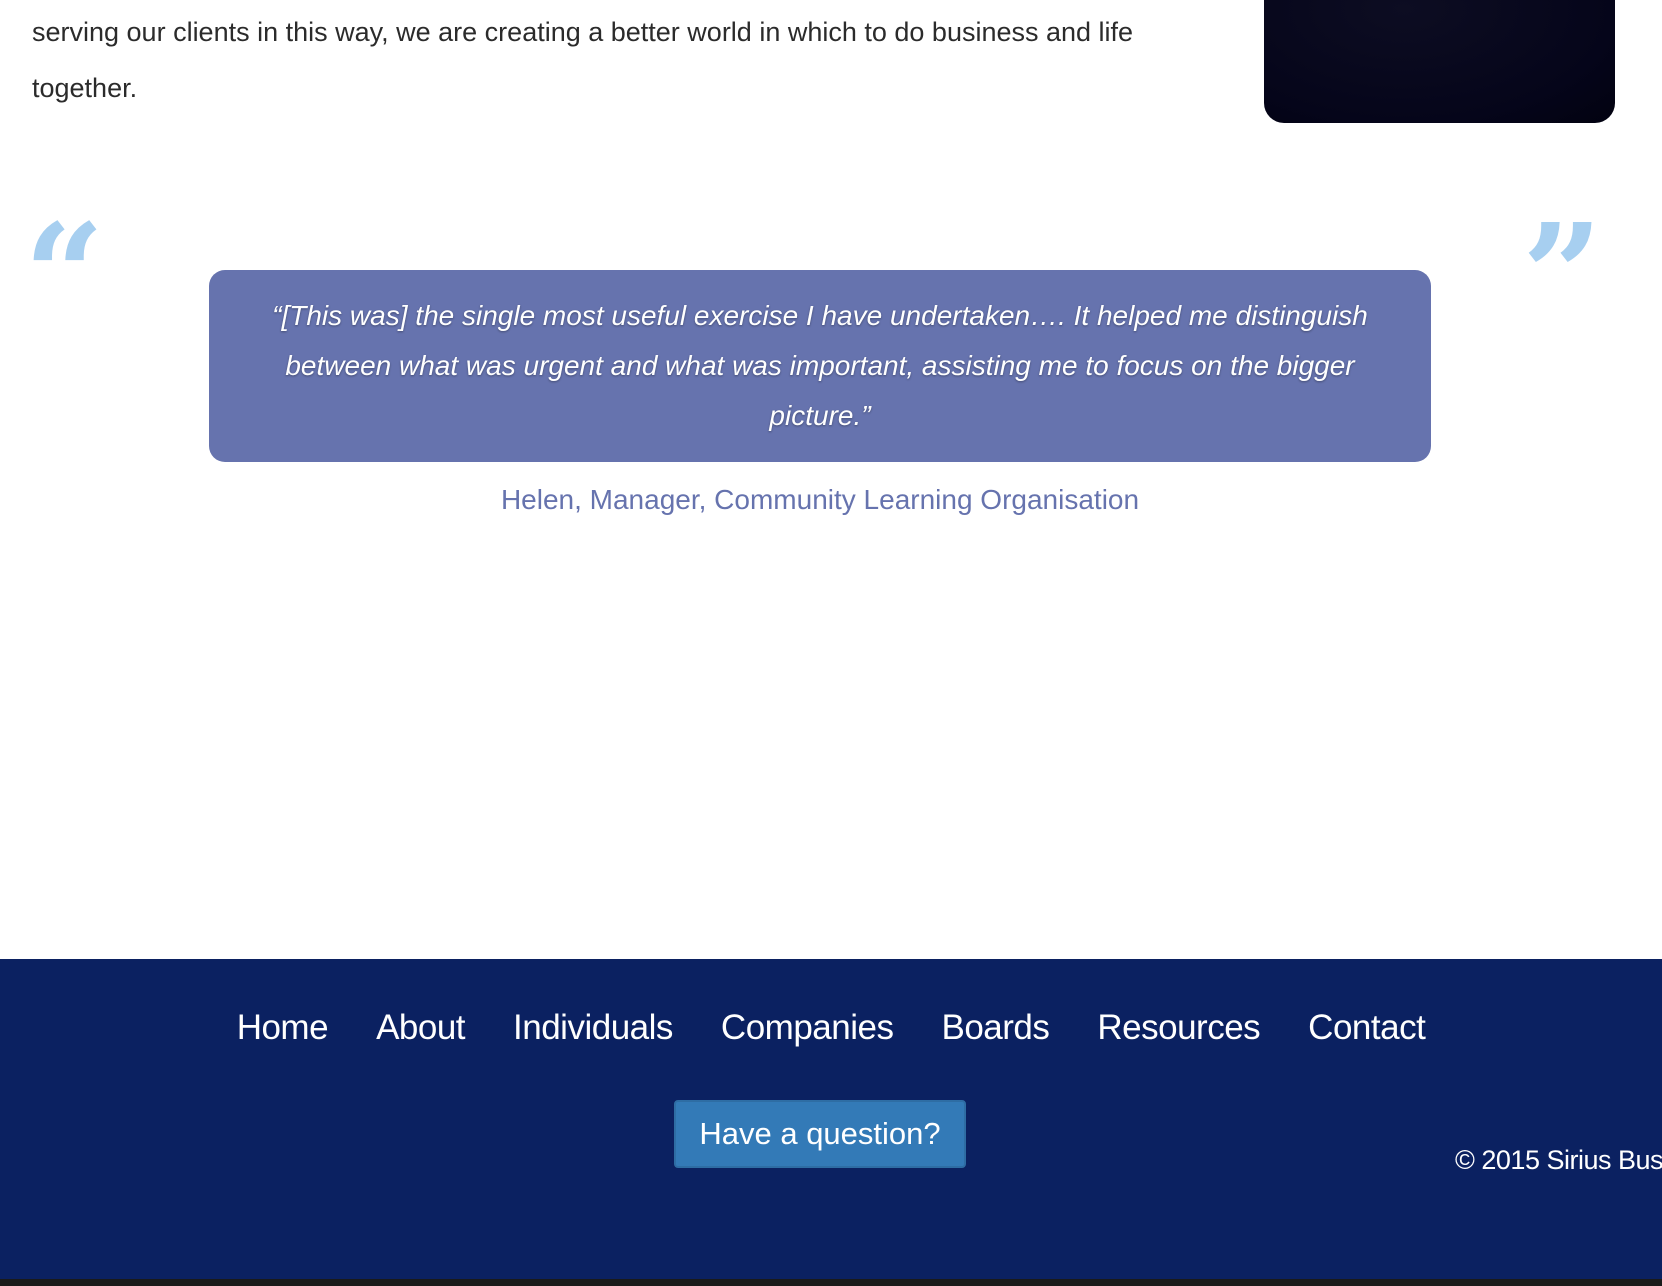  Describe the element at coordinates (420, 1028) in the screenshot. I see `footer-nav-about: About` at that location.